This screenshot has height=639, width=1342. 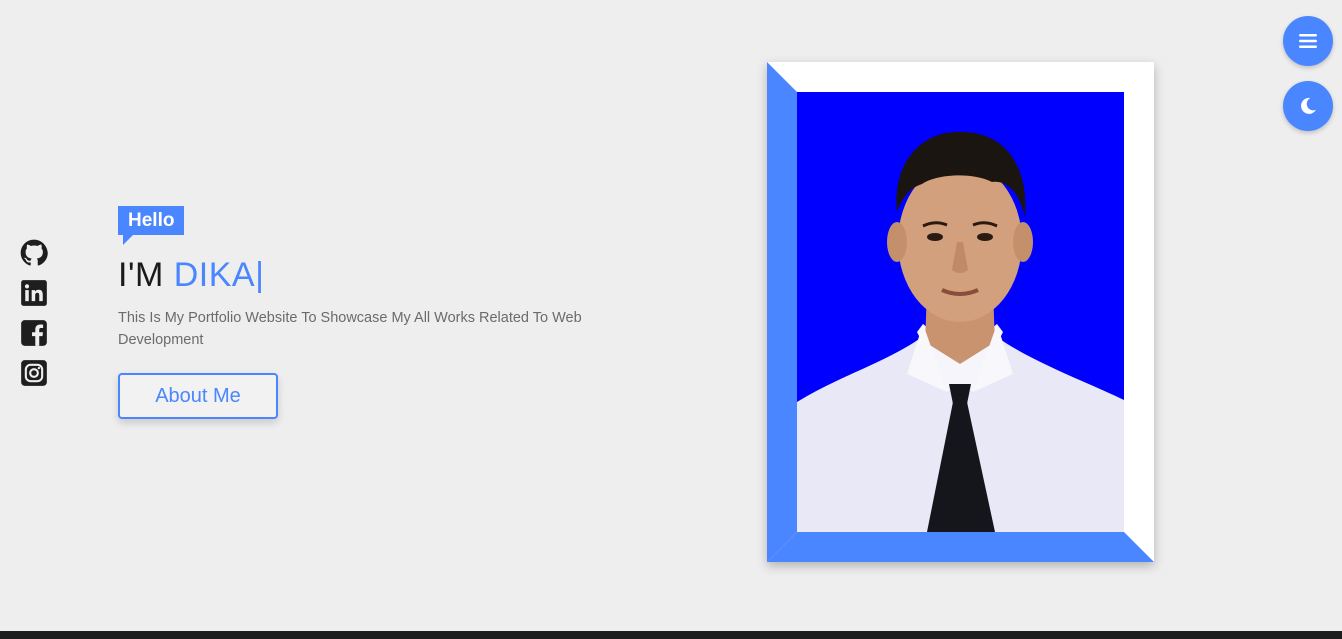 I want to click on menu-button, so click(x=1308, y=41).